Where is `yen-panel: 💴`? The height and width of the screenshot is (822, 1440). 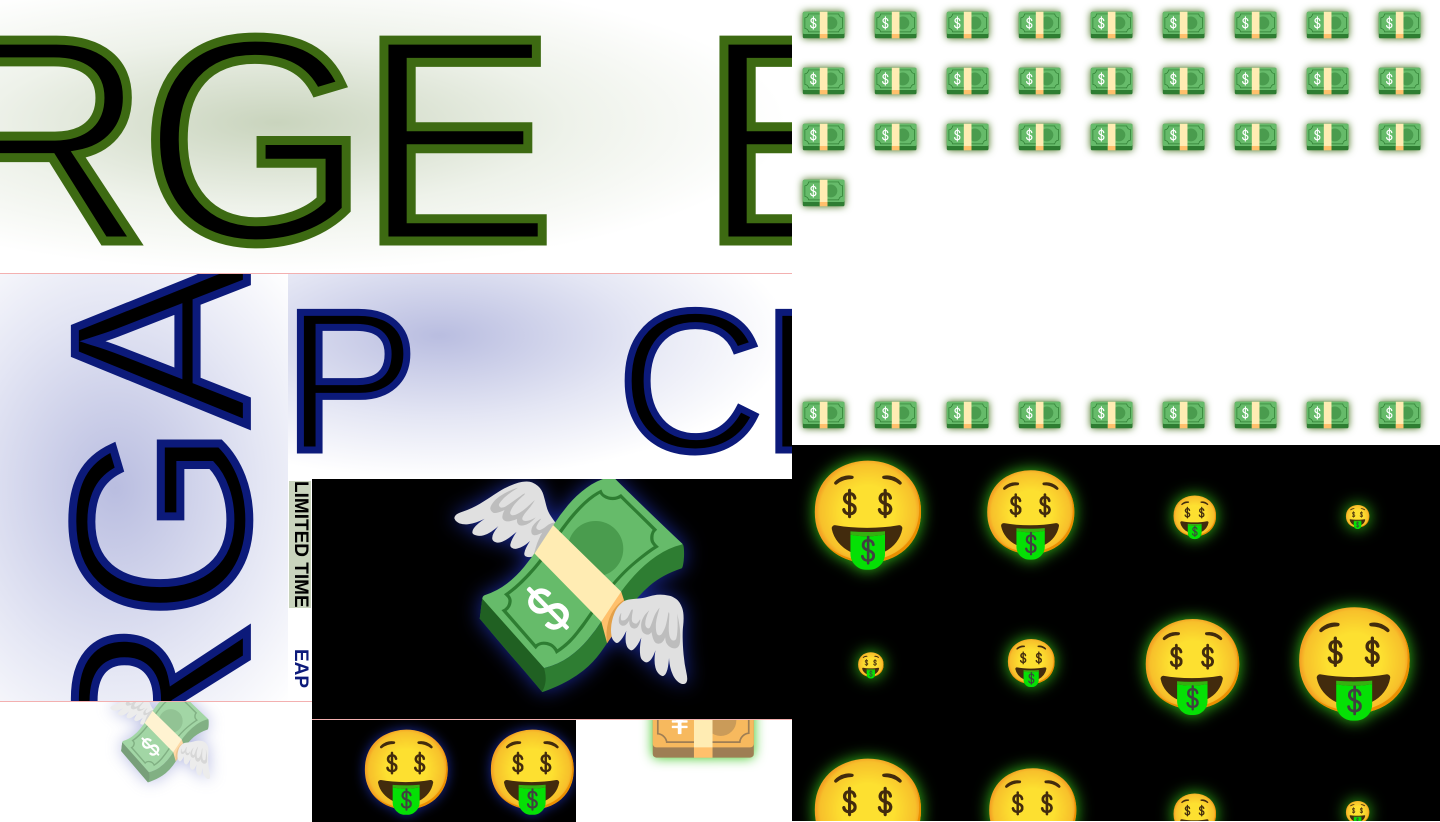
yen-panel: 💴 is located at coordinates (684, 770).